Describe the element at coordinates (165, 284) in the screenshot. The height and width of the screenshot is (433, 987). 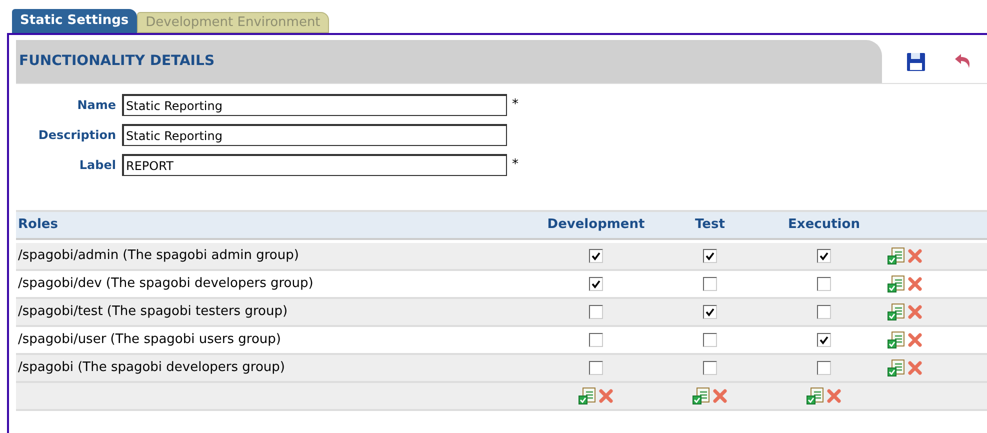
I see `role-name: /spagobi/dev (The spagobi developers group)` at that location.